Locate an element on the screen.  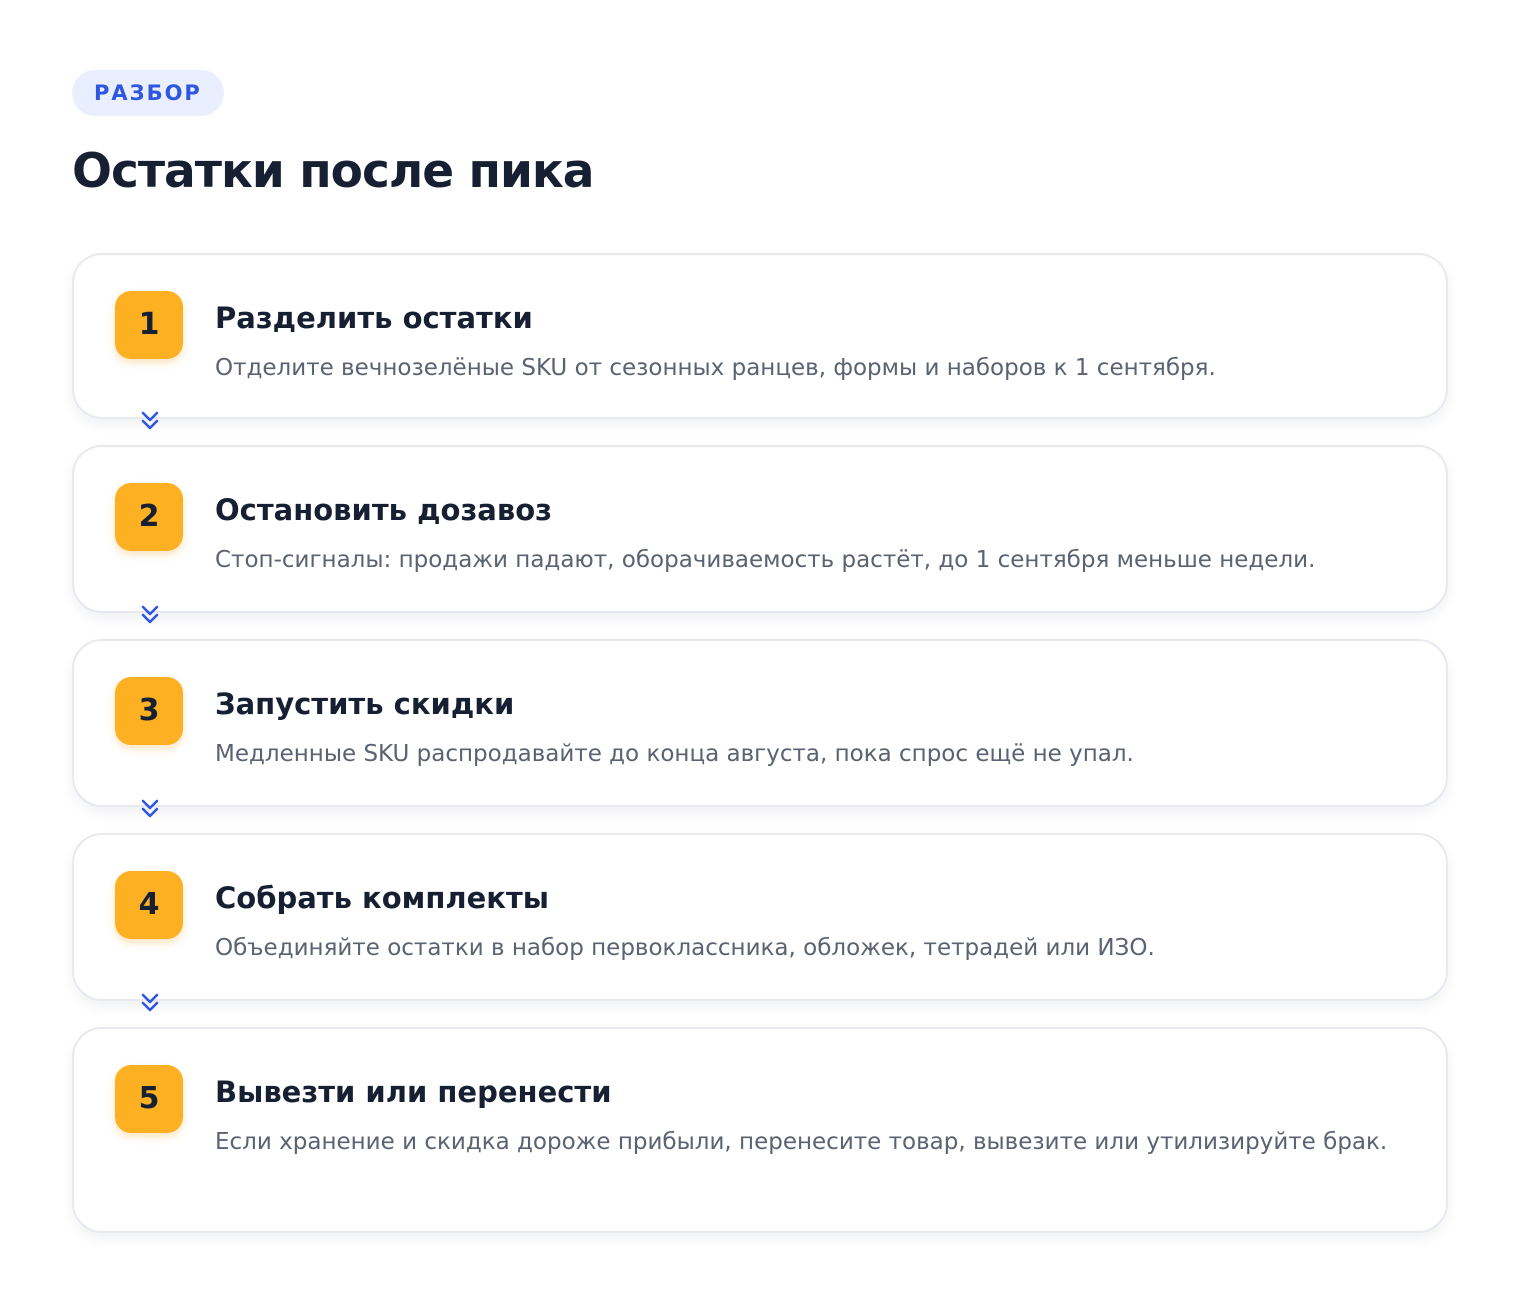
step-title: Запустить скидки is located at coordinates (365, 704).